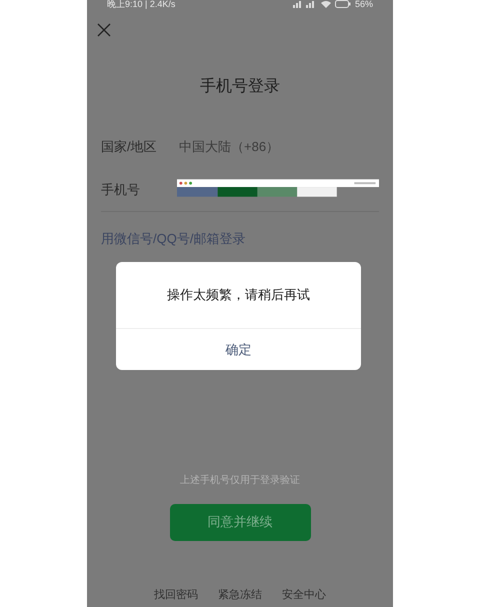  I want to click on field-label: 国家/地区, so click(129, 147).